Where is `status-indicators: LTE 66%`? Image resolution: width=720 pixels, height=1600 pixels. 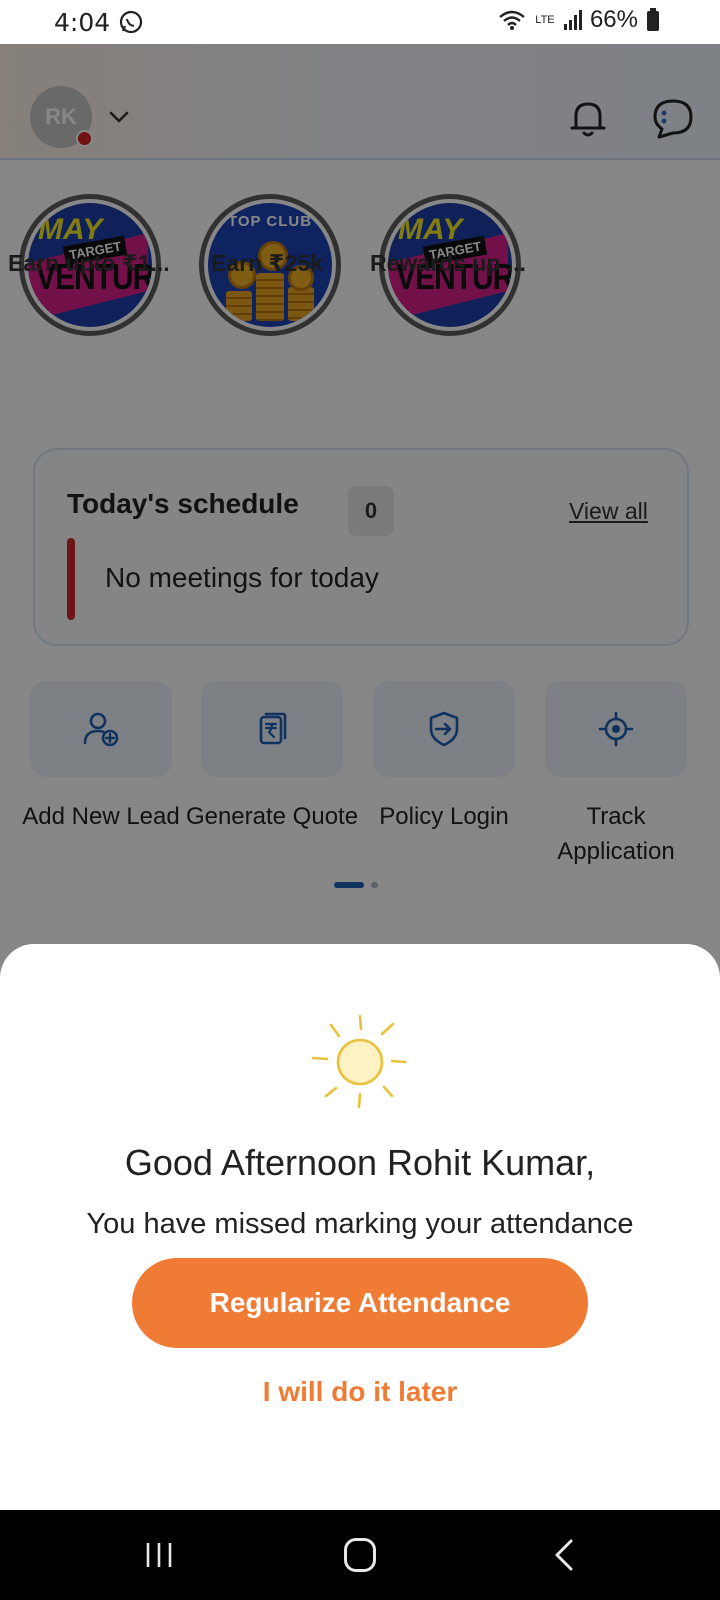 status-indicators: LTE 66% is located at coordinates (579, 20).